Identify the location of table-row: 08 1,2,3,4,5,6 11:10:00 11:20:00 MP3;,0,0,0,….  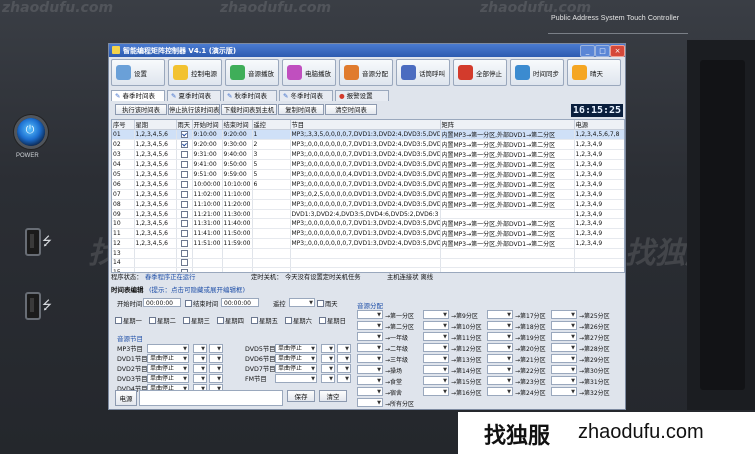
(368, 204).